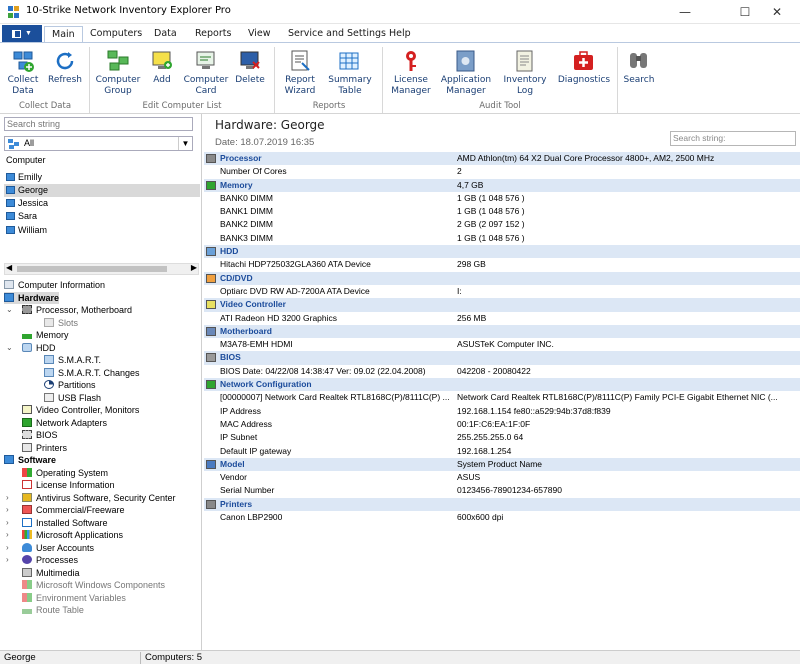 This screenshot has height=664, width=800. I want to click on tab-reports: Reports, so click(213, 34).